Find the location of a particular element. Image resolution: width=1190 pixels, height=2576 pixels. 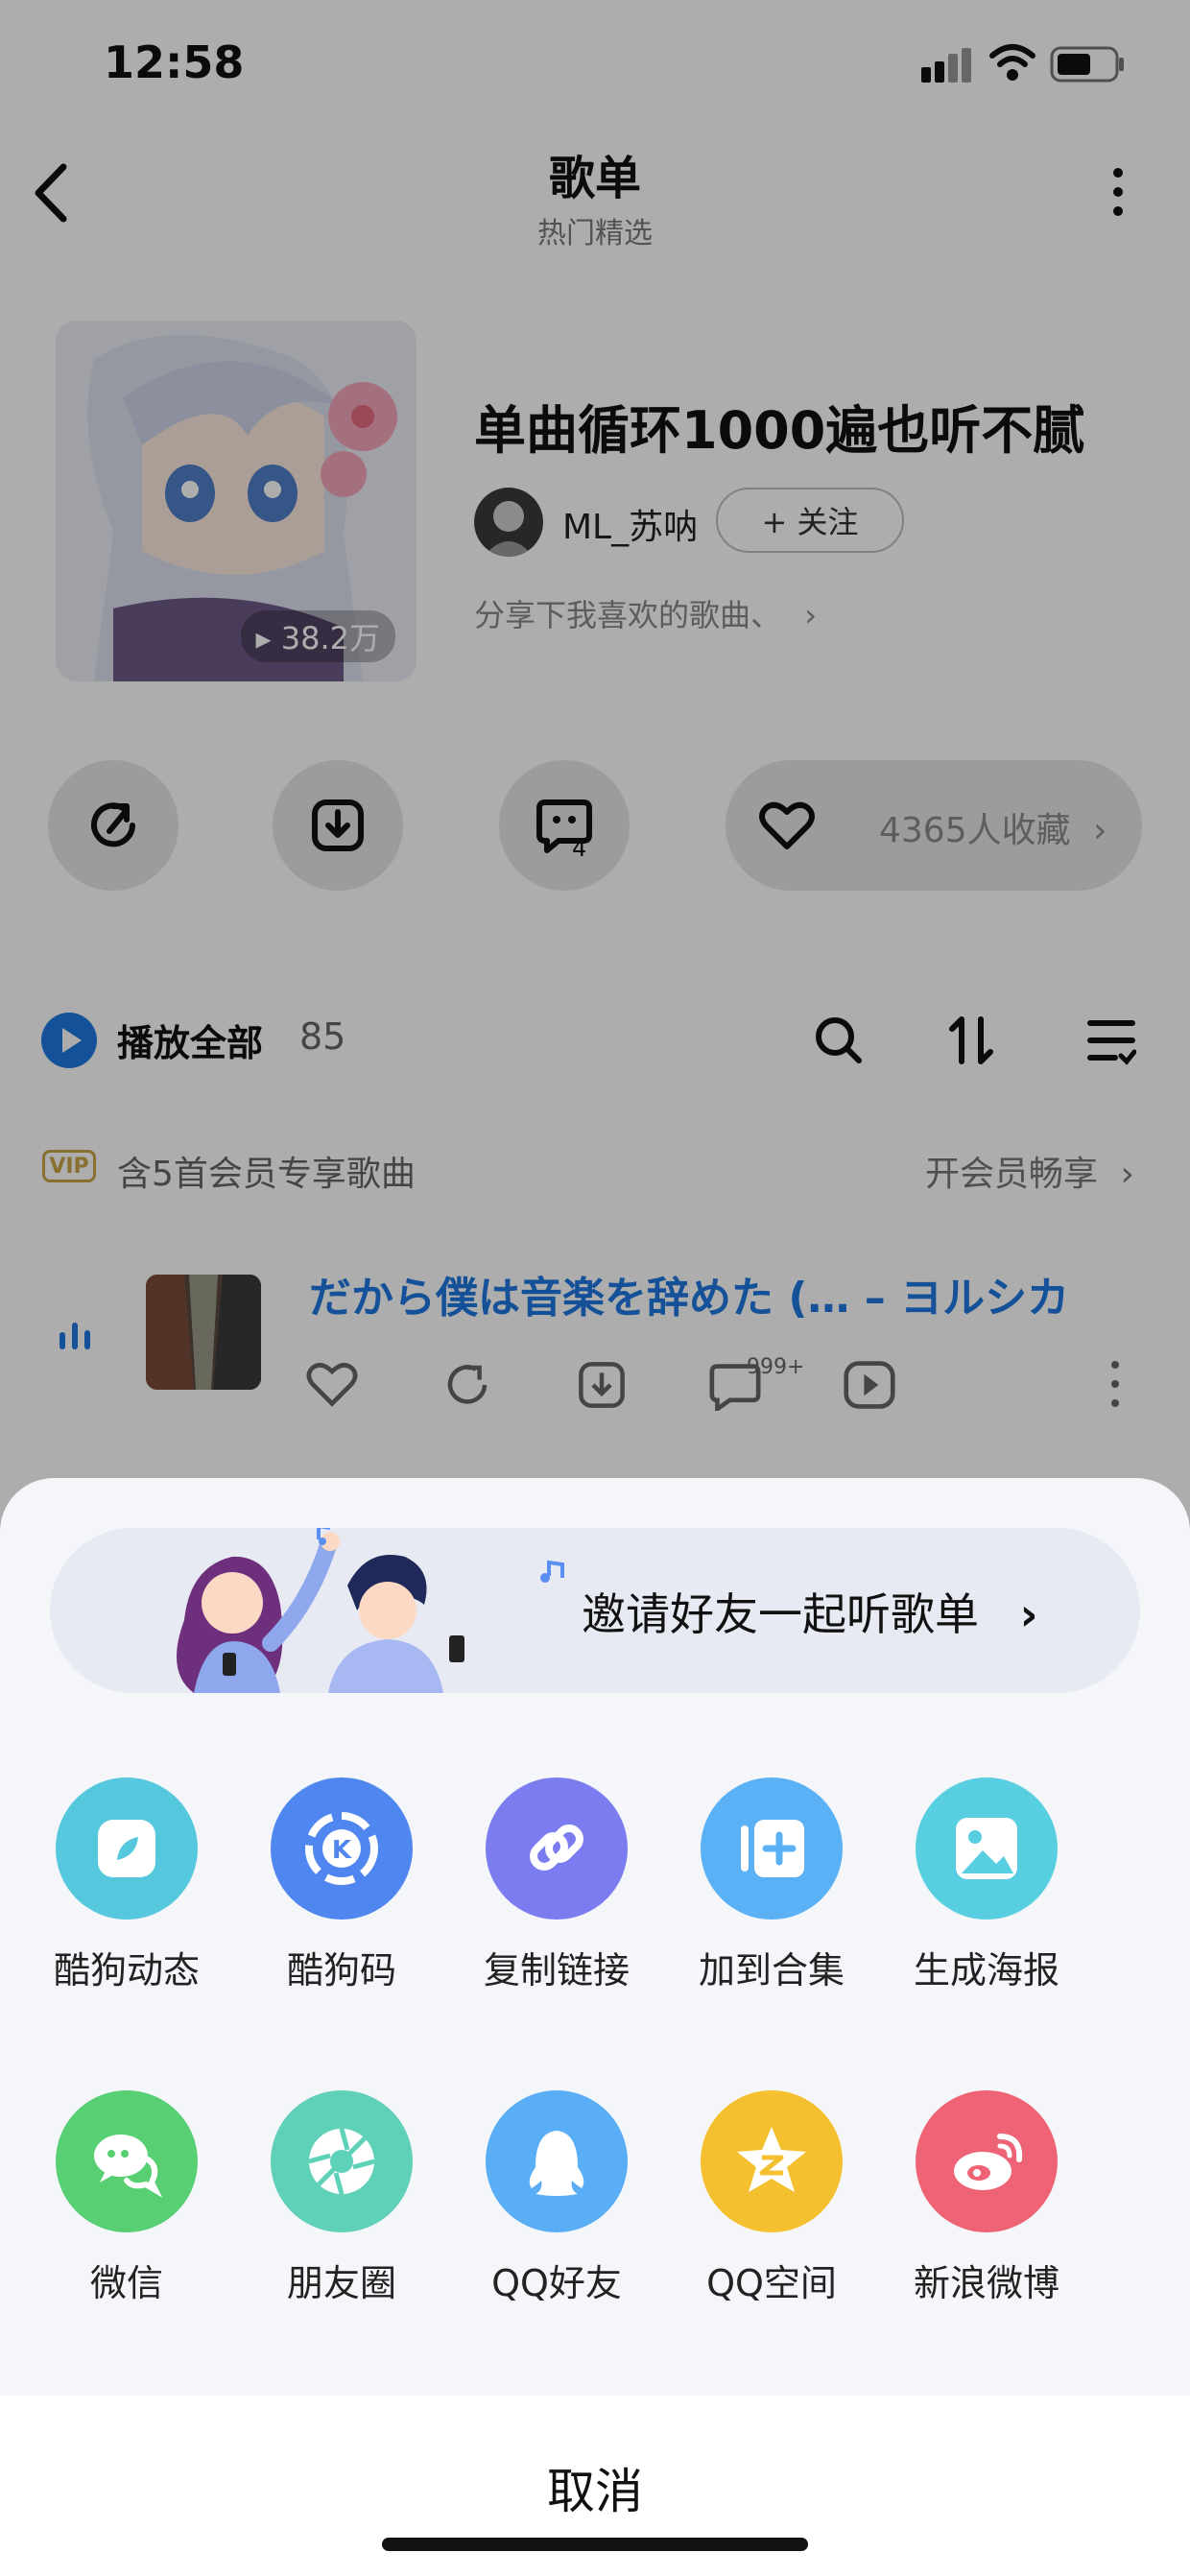

kugou-code-icon: K is located at coordinates (341, 1848).